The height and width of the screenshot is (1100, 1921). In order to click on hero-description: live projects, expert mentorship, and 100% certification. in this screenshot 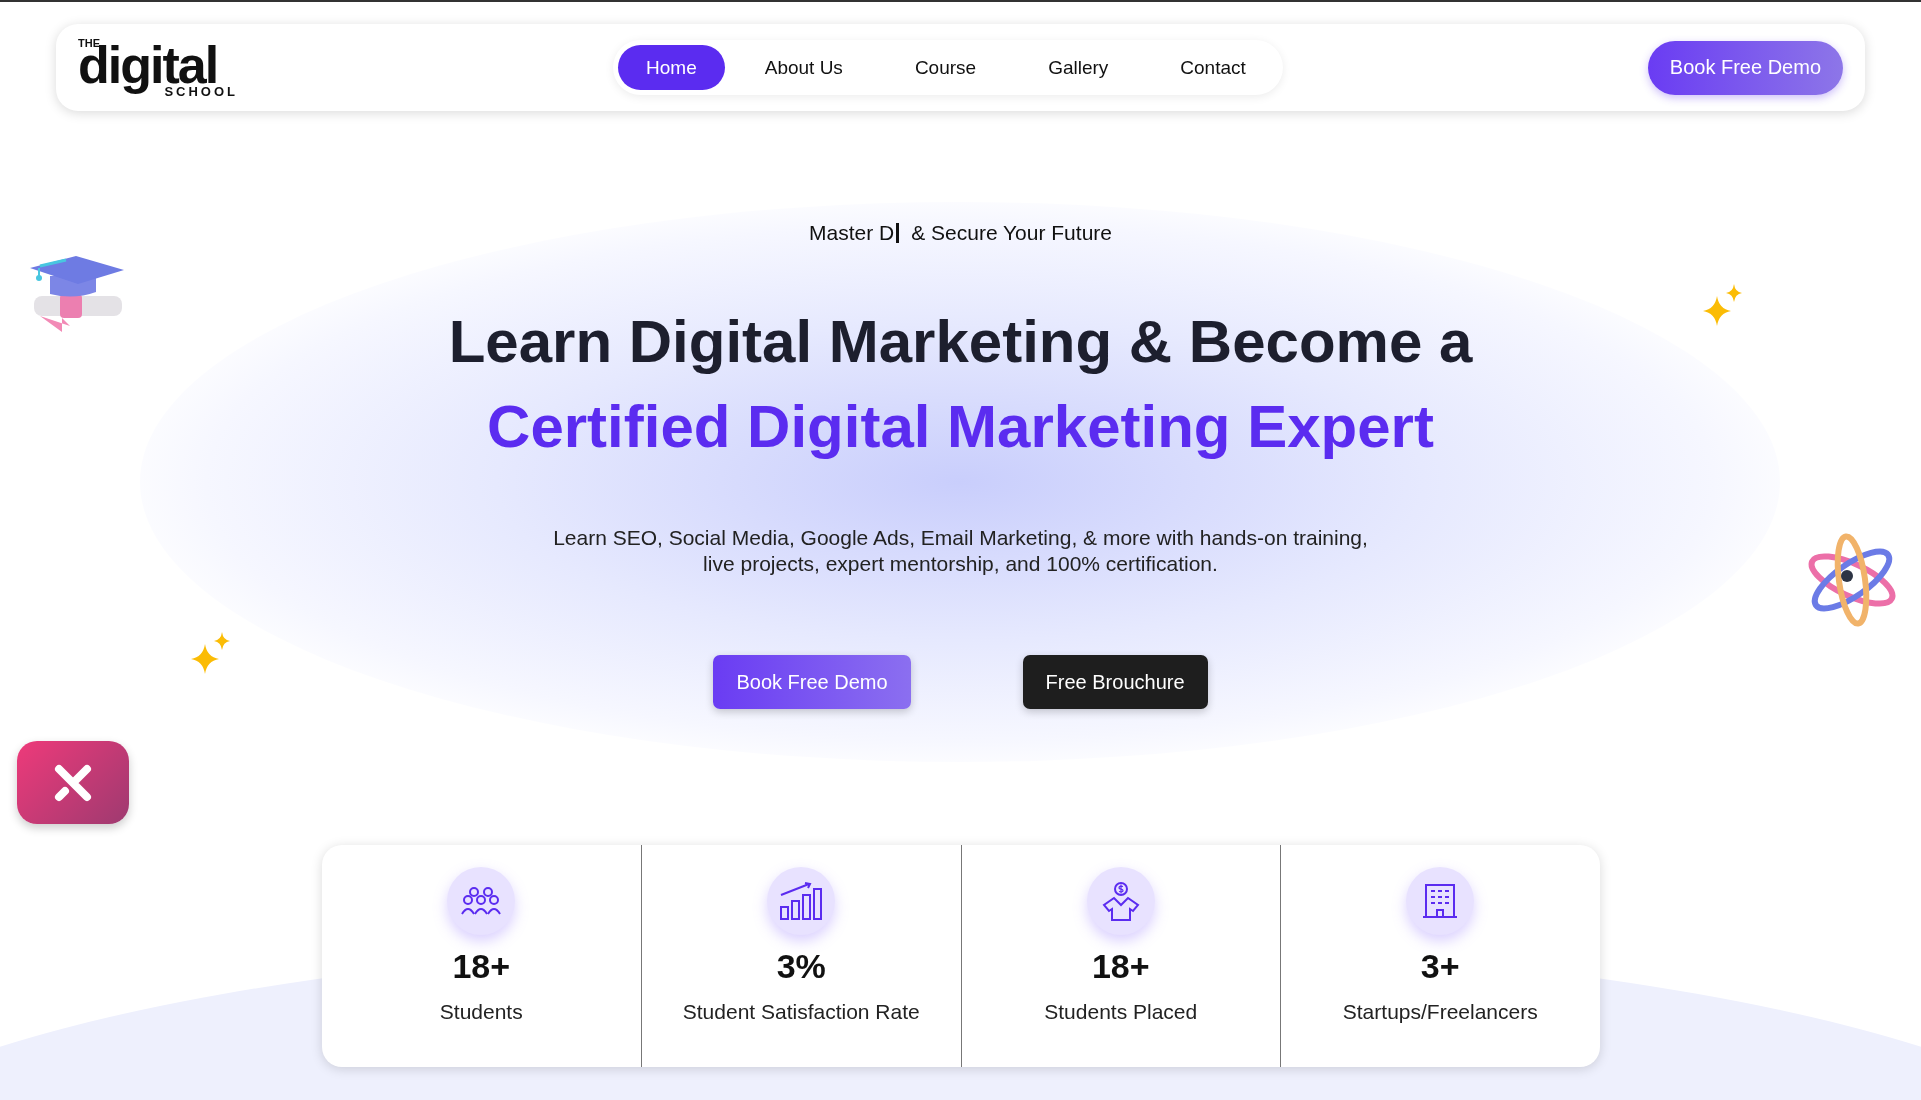, I will do `click(960, 564)`.